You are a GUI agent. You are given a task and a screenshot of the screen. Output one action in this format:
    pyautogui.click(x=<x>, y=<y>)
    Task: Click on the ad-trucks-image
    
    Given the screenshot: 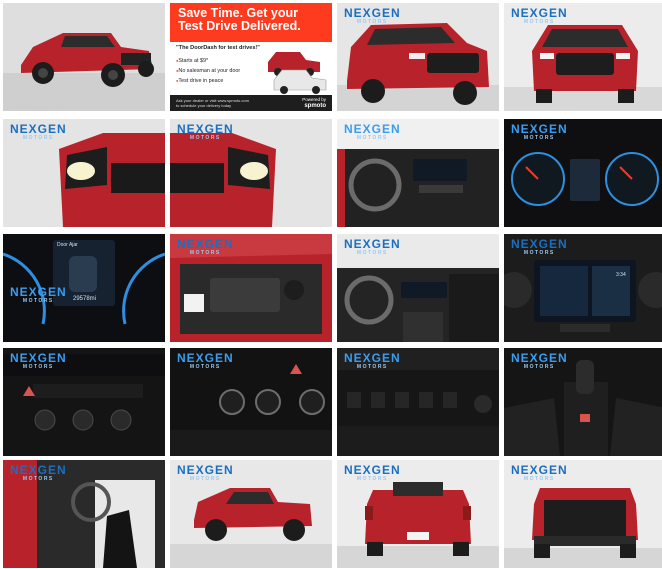 What is the action you would take?
    pyautogui.click(x=297, y=73)
    